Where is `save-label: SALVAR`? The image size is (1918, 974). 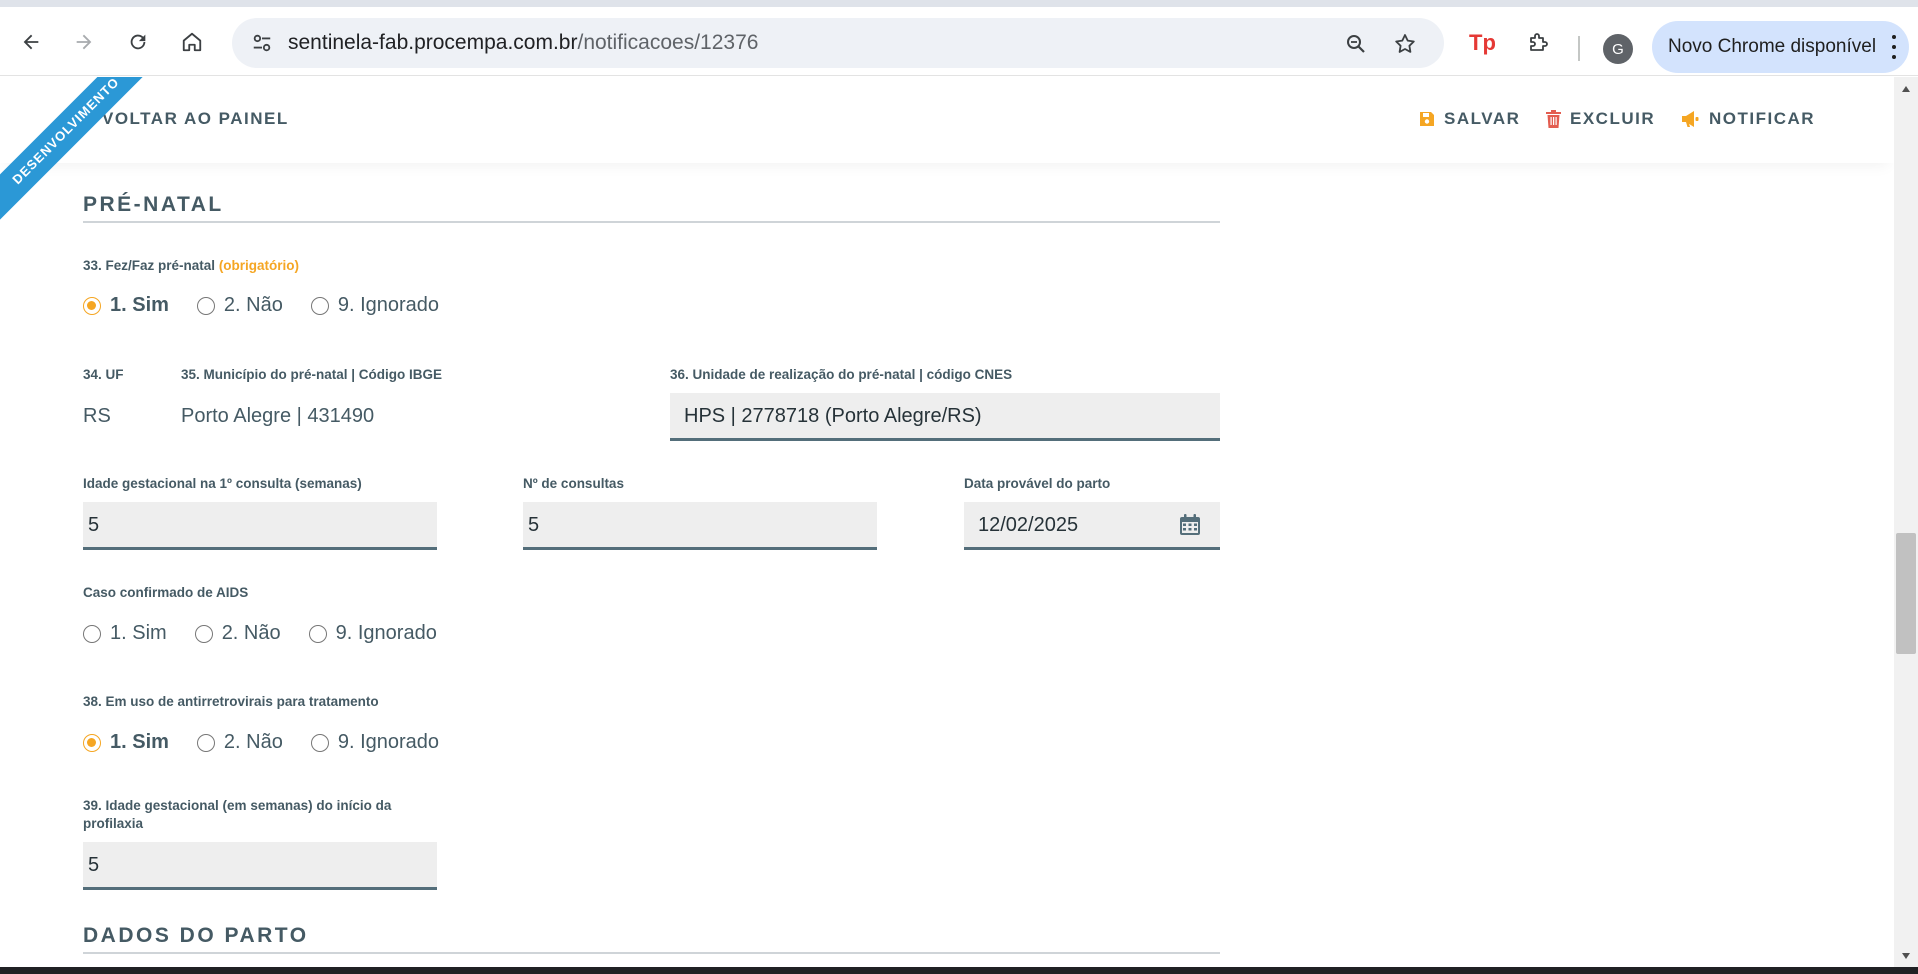 save-label: SALVAR is located at coordinates (1482, 118).